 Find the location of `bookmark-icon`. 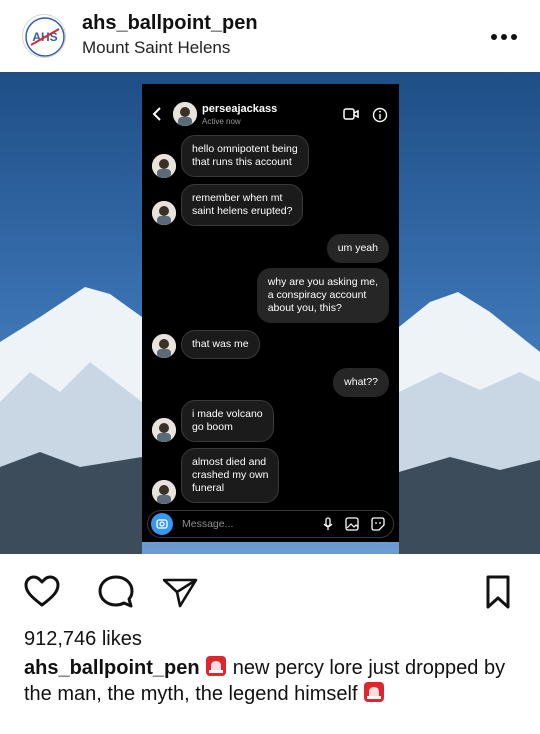

bookmark-icon is located at coordinates (498, 592).